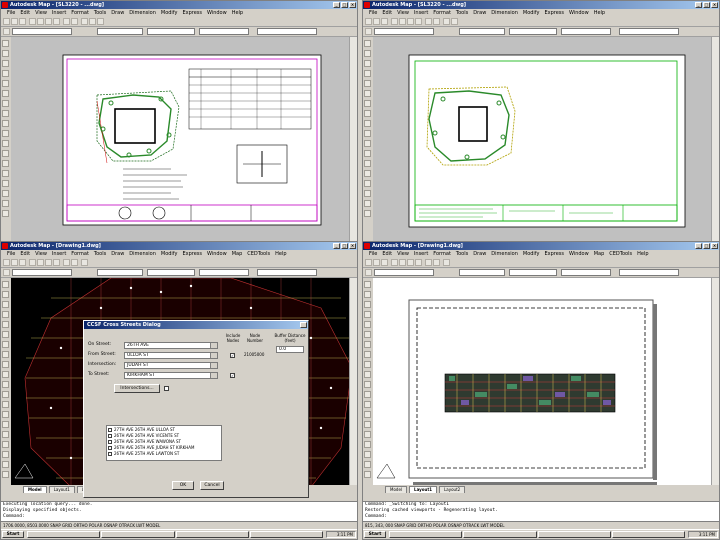 This screenshot has width=720, height=540. Describe the element at coordinates (542, 517) in the screenshot. I see `command-prompt: Command:` at that location.